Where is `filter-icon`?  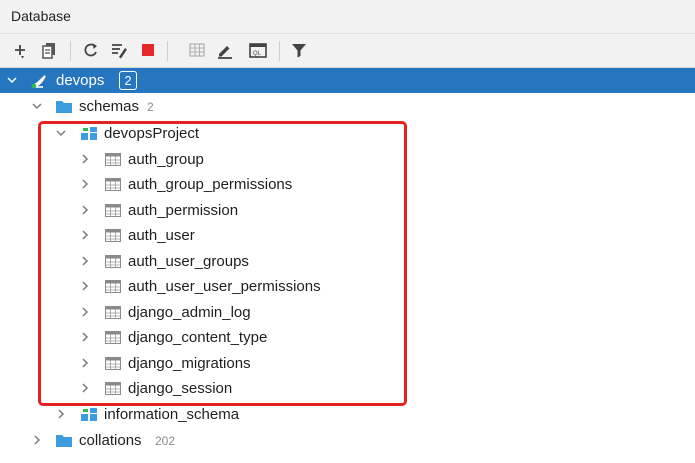 filter-icon is located at coordinates (299, 50).